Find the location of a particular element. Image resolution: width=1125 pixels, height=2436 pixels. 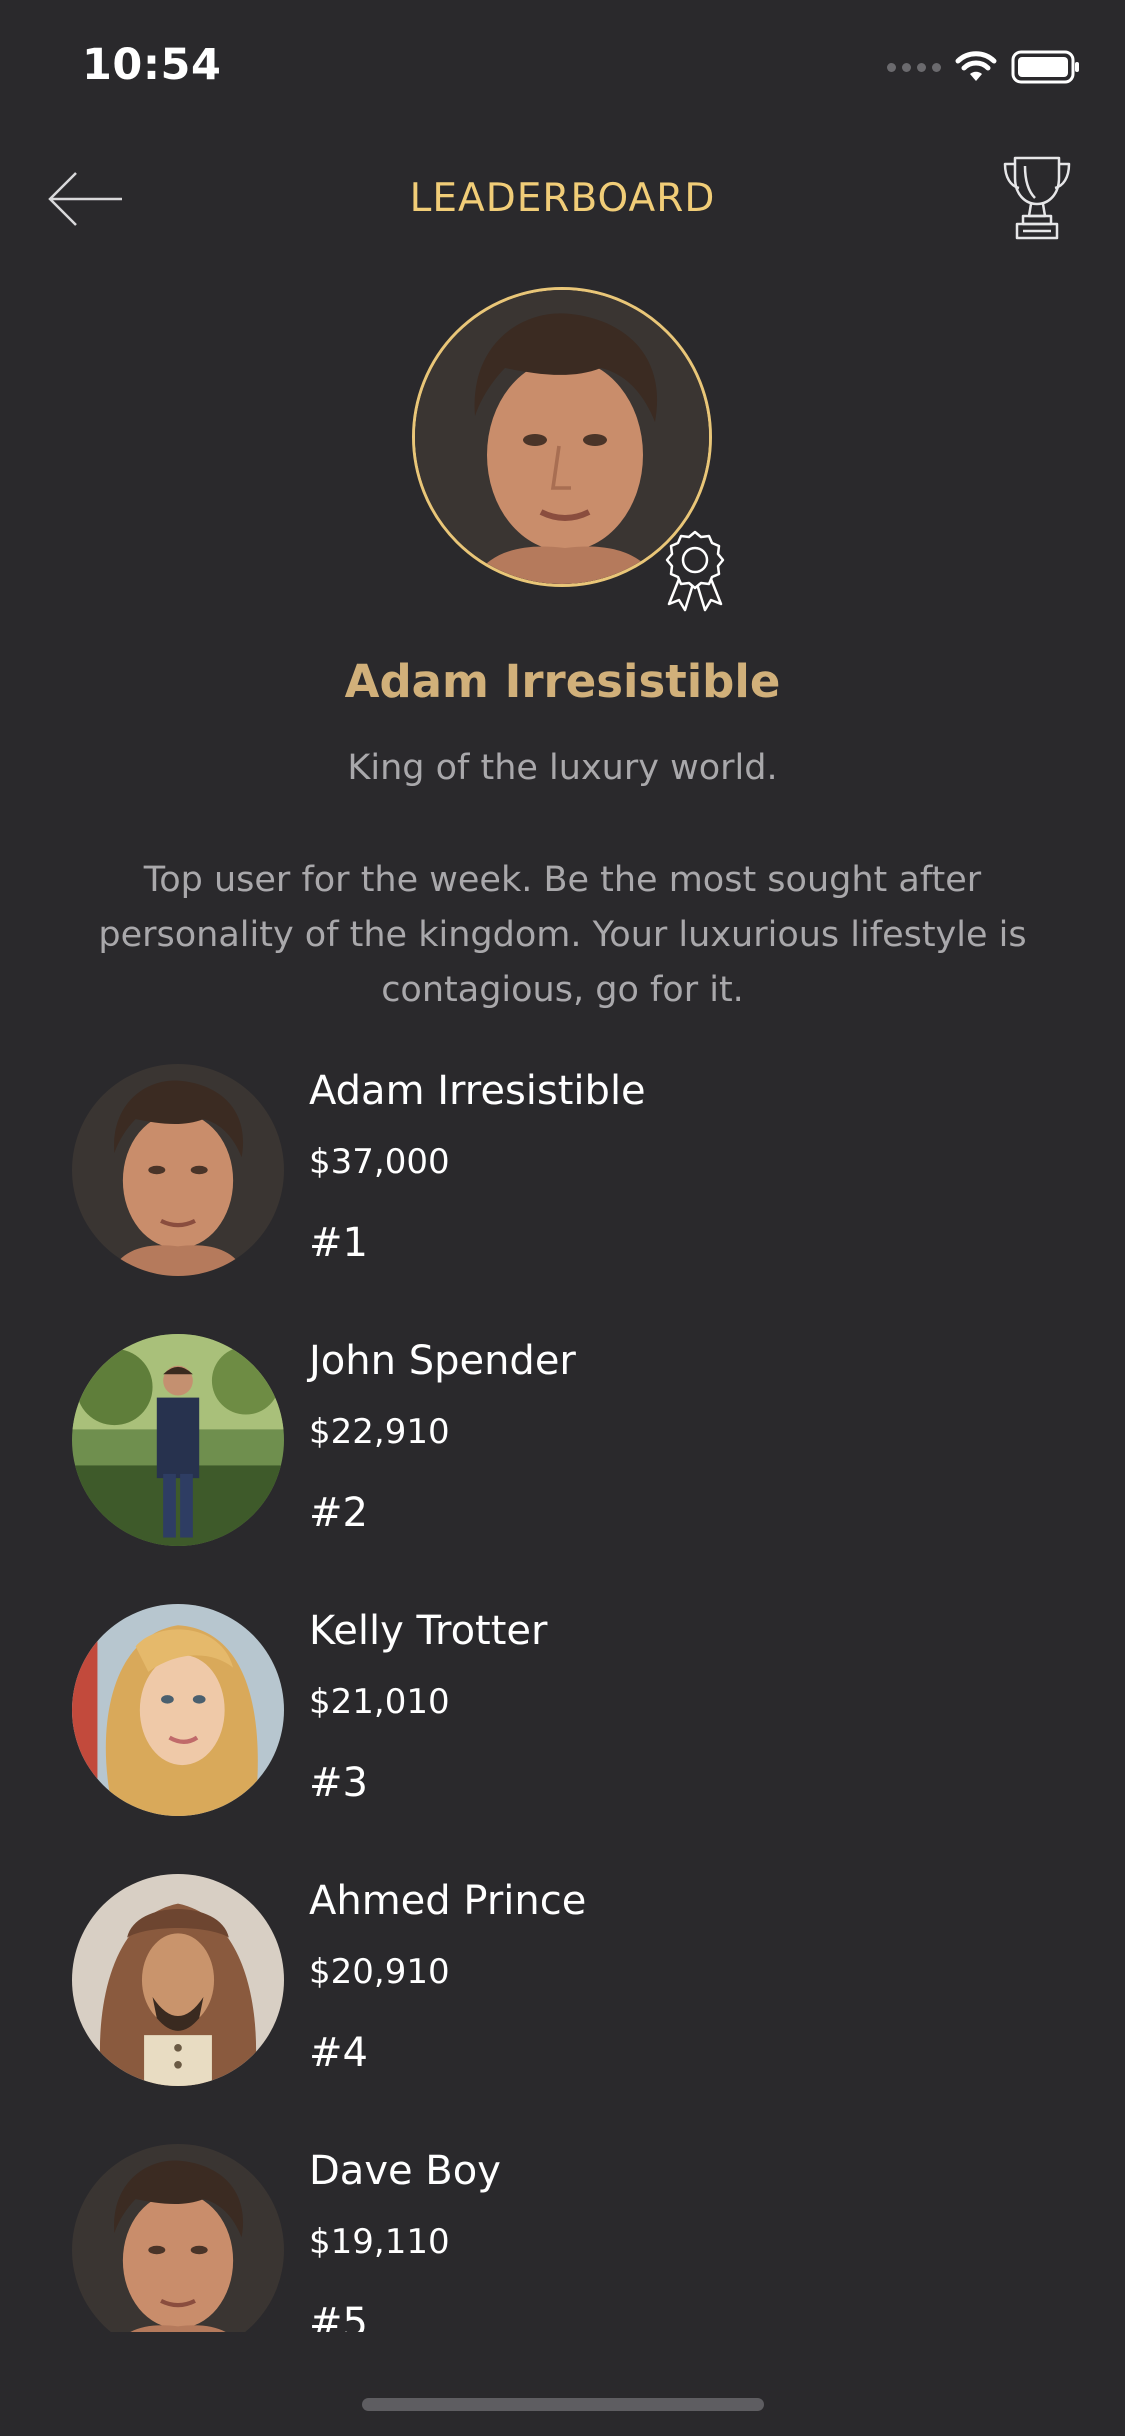

trophy-button is located at coordinates (1037, 198).